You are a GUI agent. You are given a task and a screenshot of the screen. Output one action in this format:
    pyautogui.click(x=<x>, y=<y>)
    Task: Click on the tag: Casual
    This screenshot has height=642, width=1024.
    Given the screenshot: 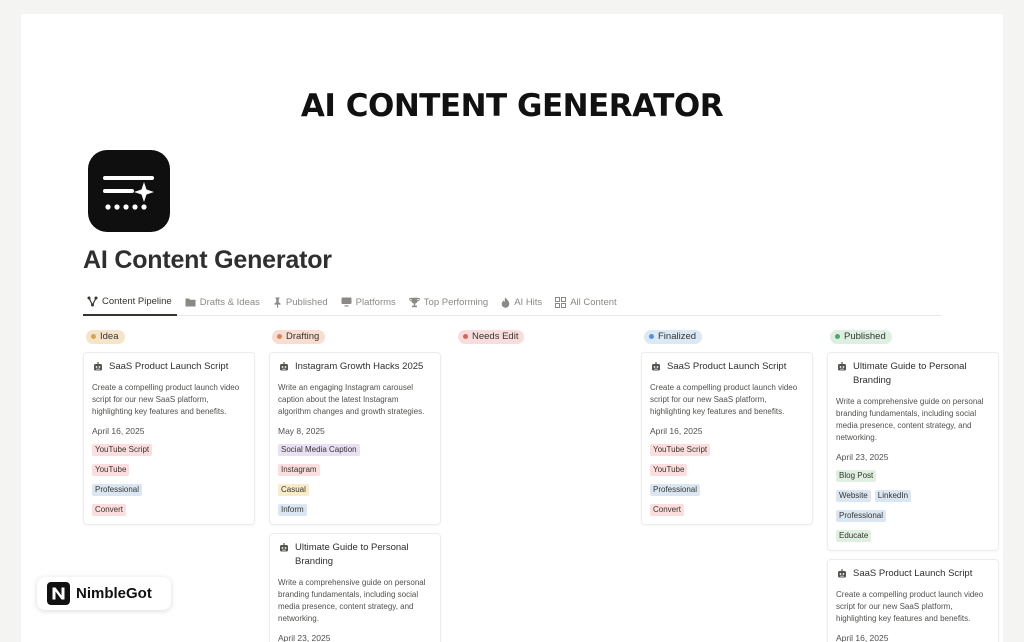 What is the action you would take?
    pyautogui.click(x=293, y=490)
    